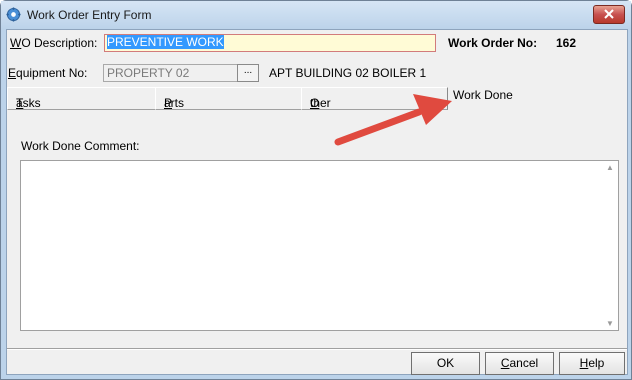 This screenshot has width=632, height=380. What do you see at coordinates (393, 120) in the screenshot?
I see `annotation-arrow` at bounding box center [393, 120].